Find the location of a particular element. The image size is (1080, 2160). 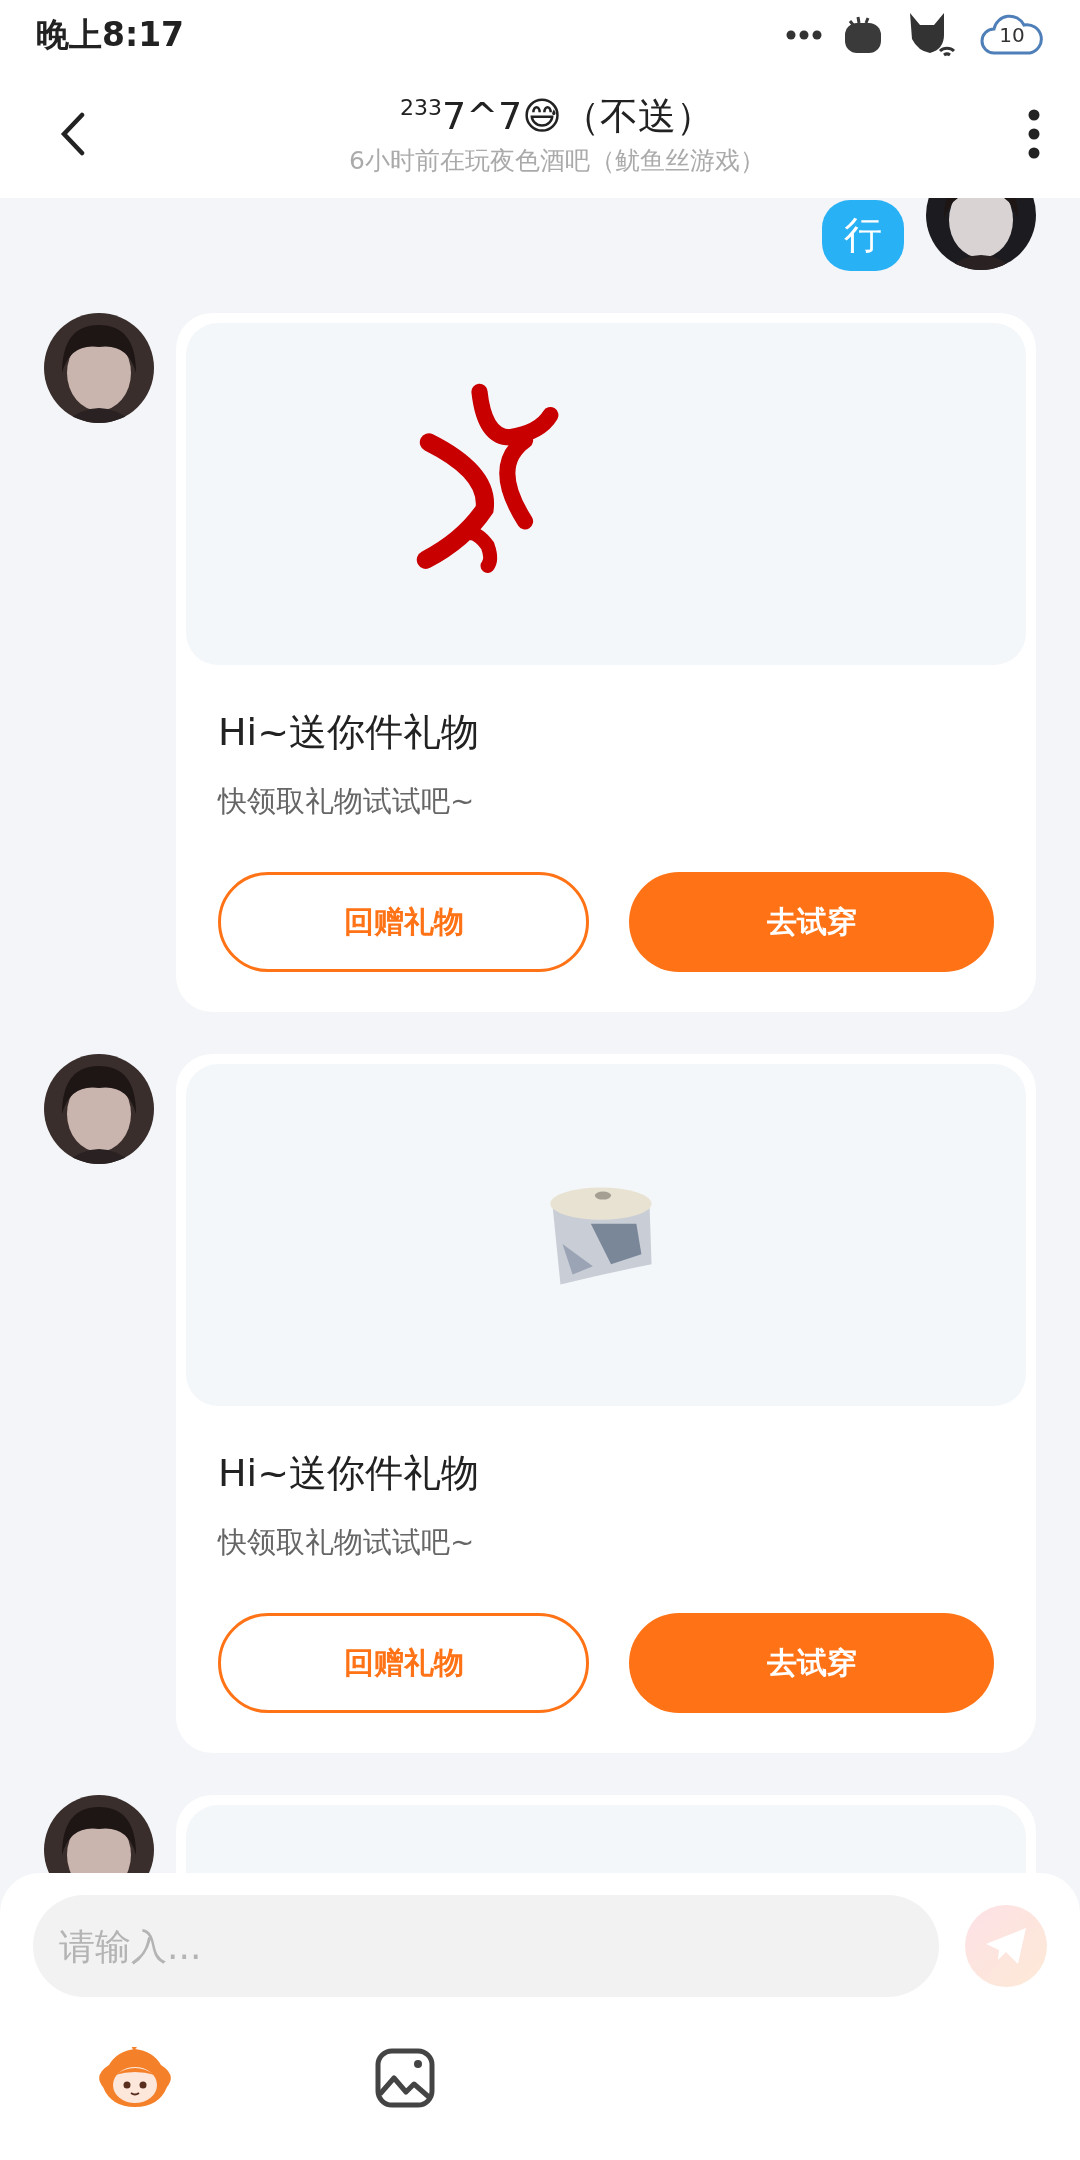

image-icon is located at coordinates (405, 2078).